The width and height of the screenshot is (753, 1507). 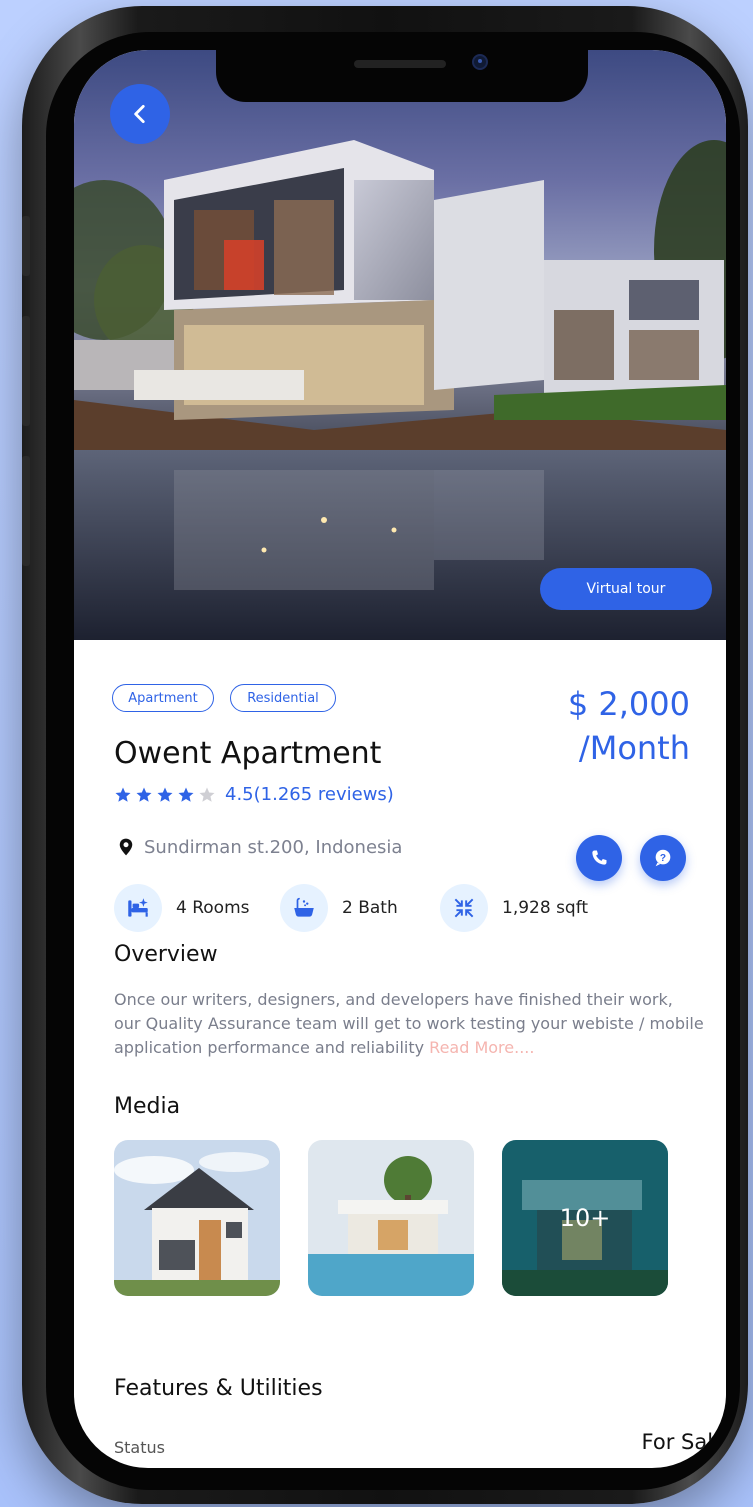 I want to click on front-camera-icon, so click(x=480, y=62).